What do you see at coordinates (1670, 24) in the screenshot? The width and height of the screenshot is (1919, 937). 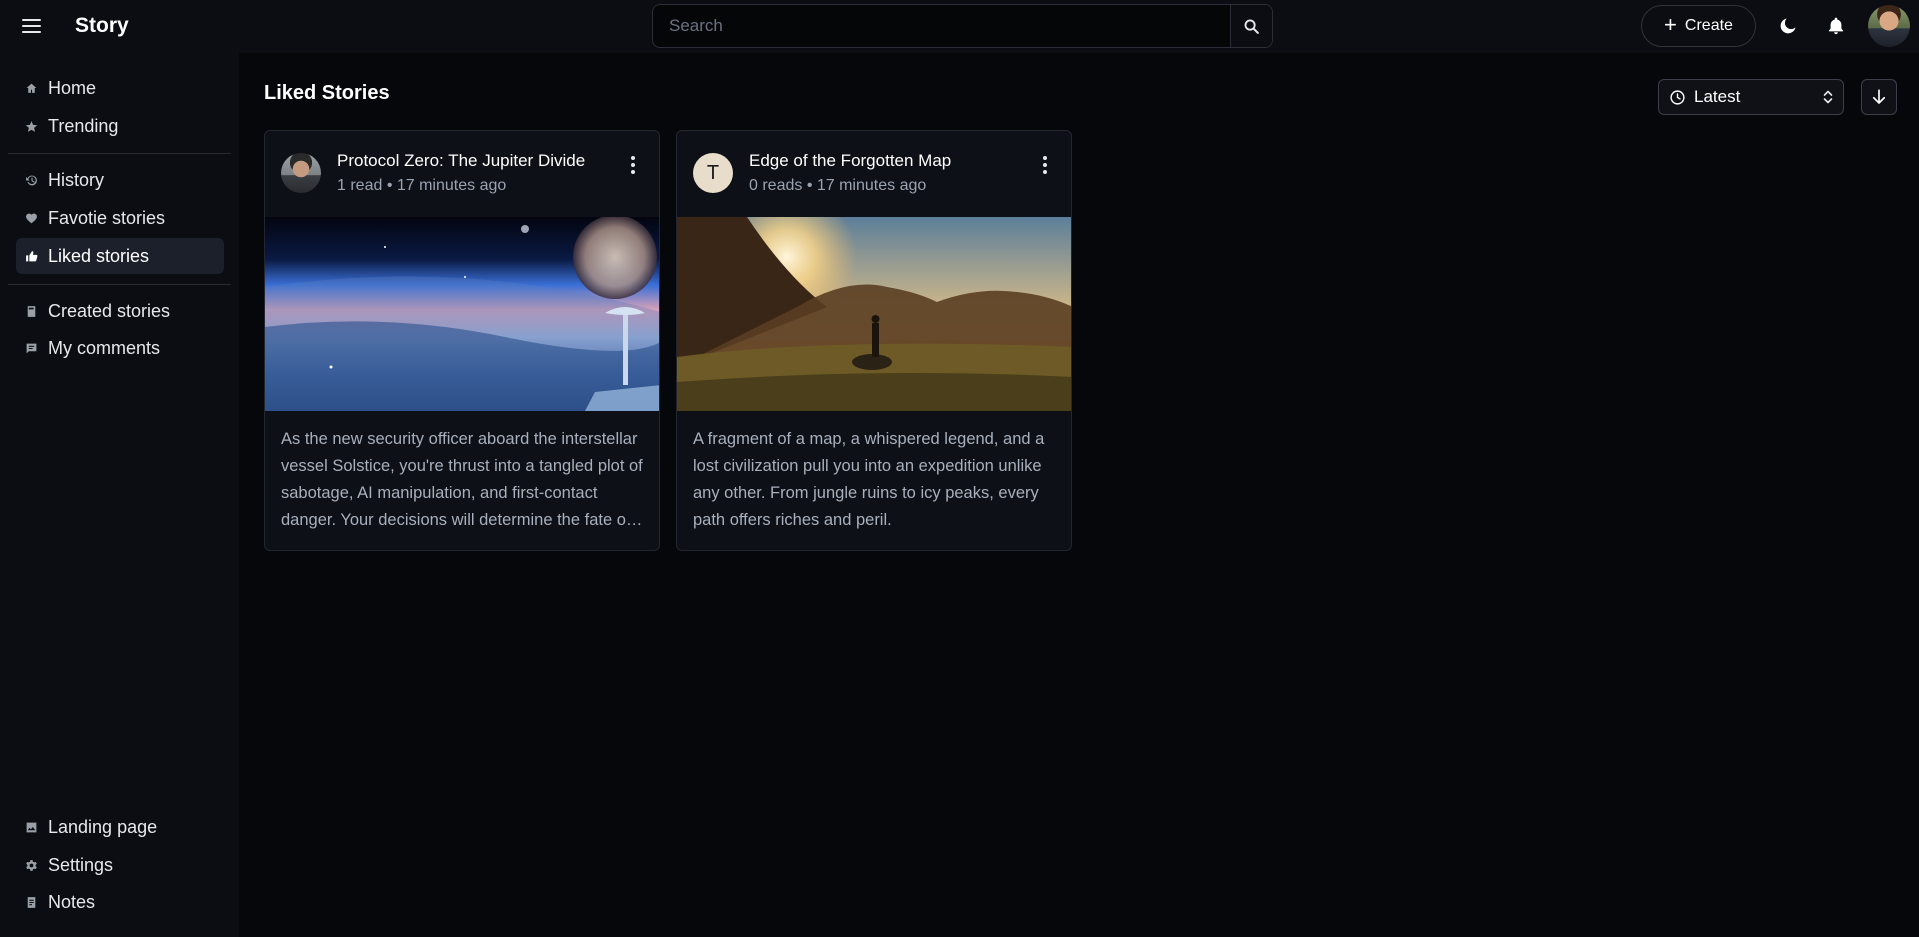 I see `plus-icon: +` at bounding box center [1670, 24].